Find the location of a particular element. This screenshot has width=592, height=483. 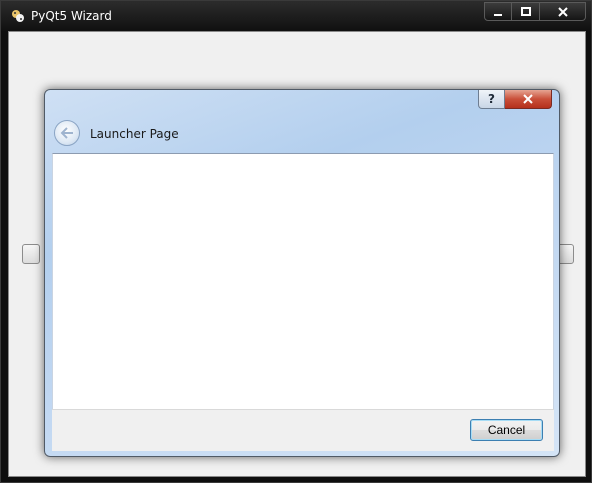

minimize-button is located at coordinates (498, 11).